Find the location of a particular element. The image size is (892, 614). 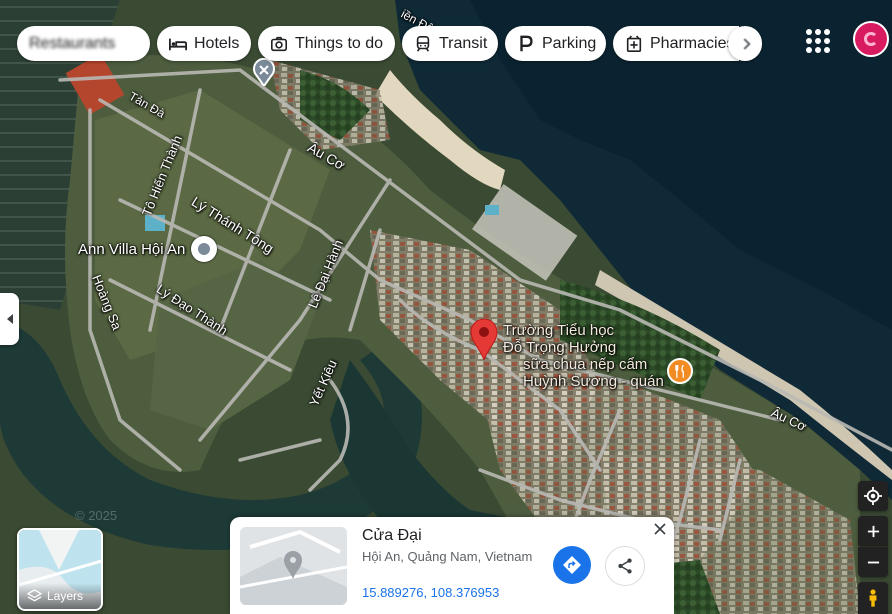

close-icon is located at coordinates (660, 529).